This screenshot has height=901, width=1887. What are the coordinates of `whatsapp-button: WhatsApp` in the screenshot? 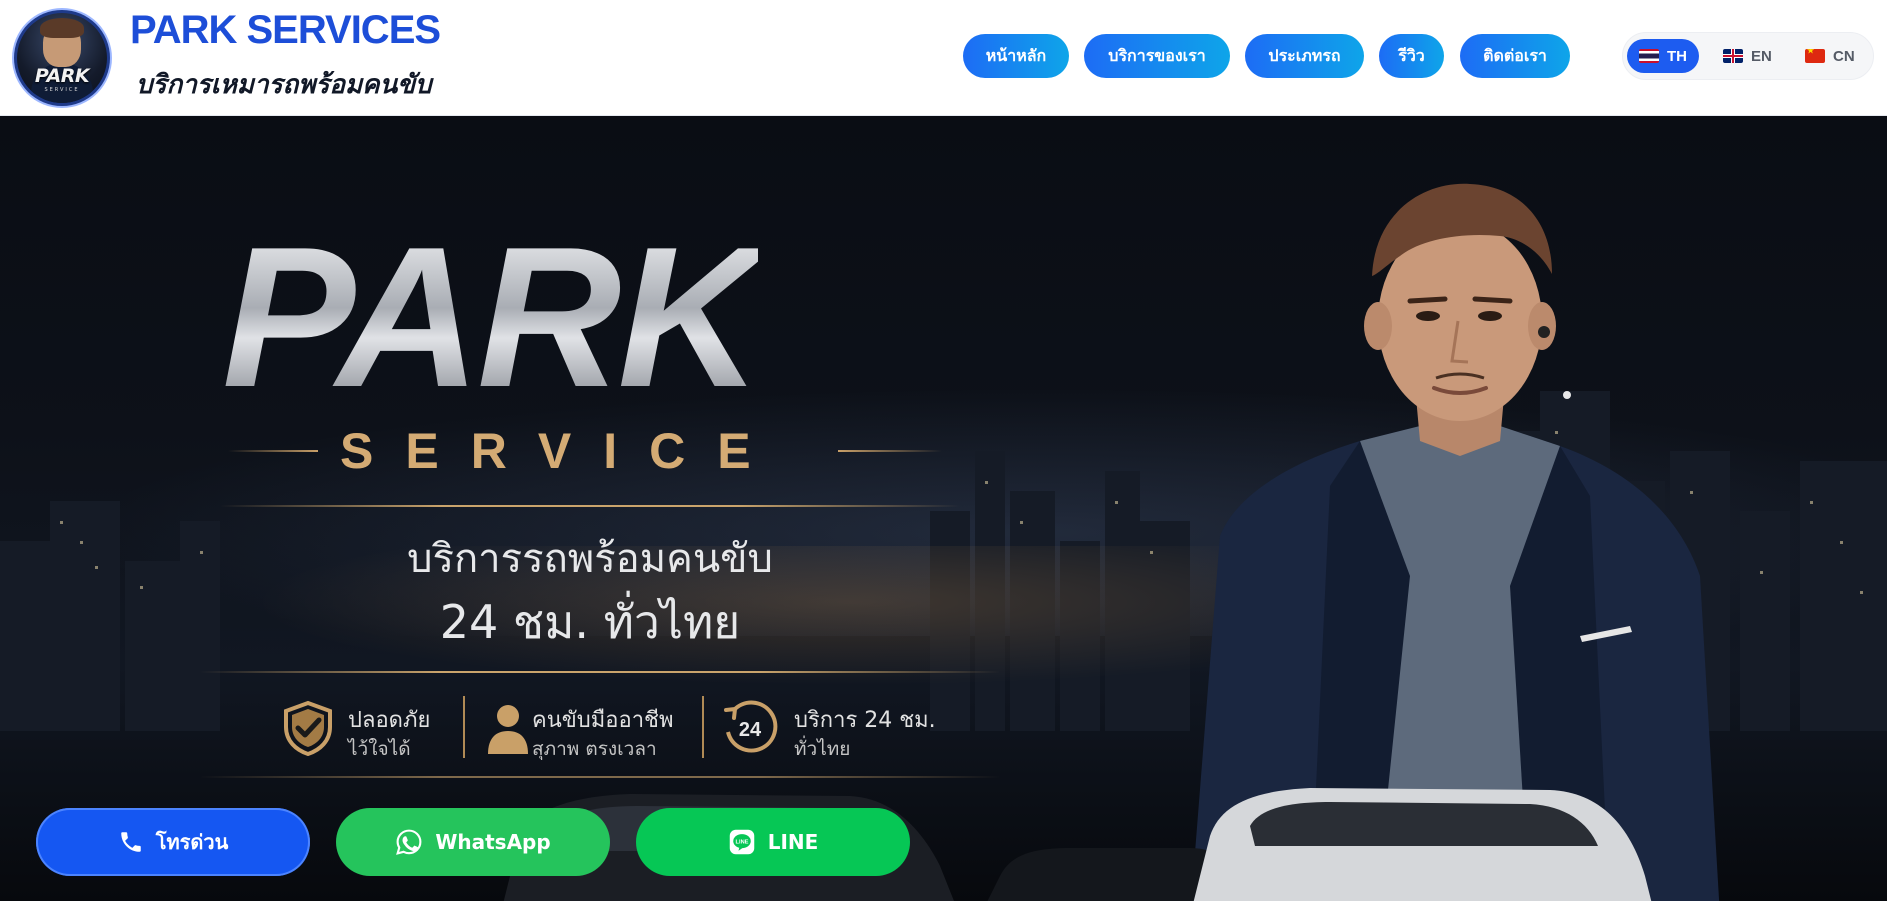 It's located at (473, 842).